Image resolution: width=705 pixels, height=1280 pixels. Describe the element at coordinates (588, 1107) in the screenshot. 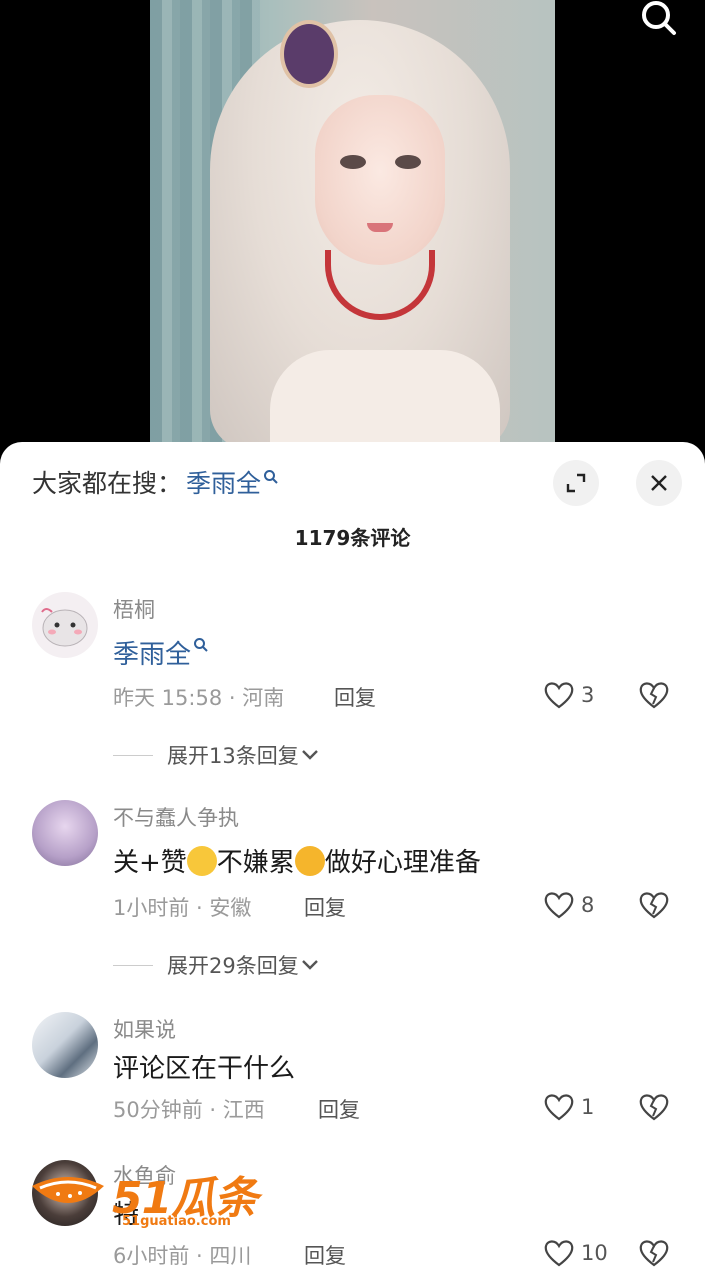

I see `like-count: 1` at that location.